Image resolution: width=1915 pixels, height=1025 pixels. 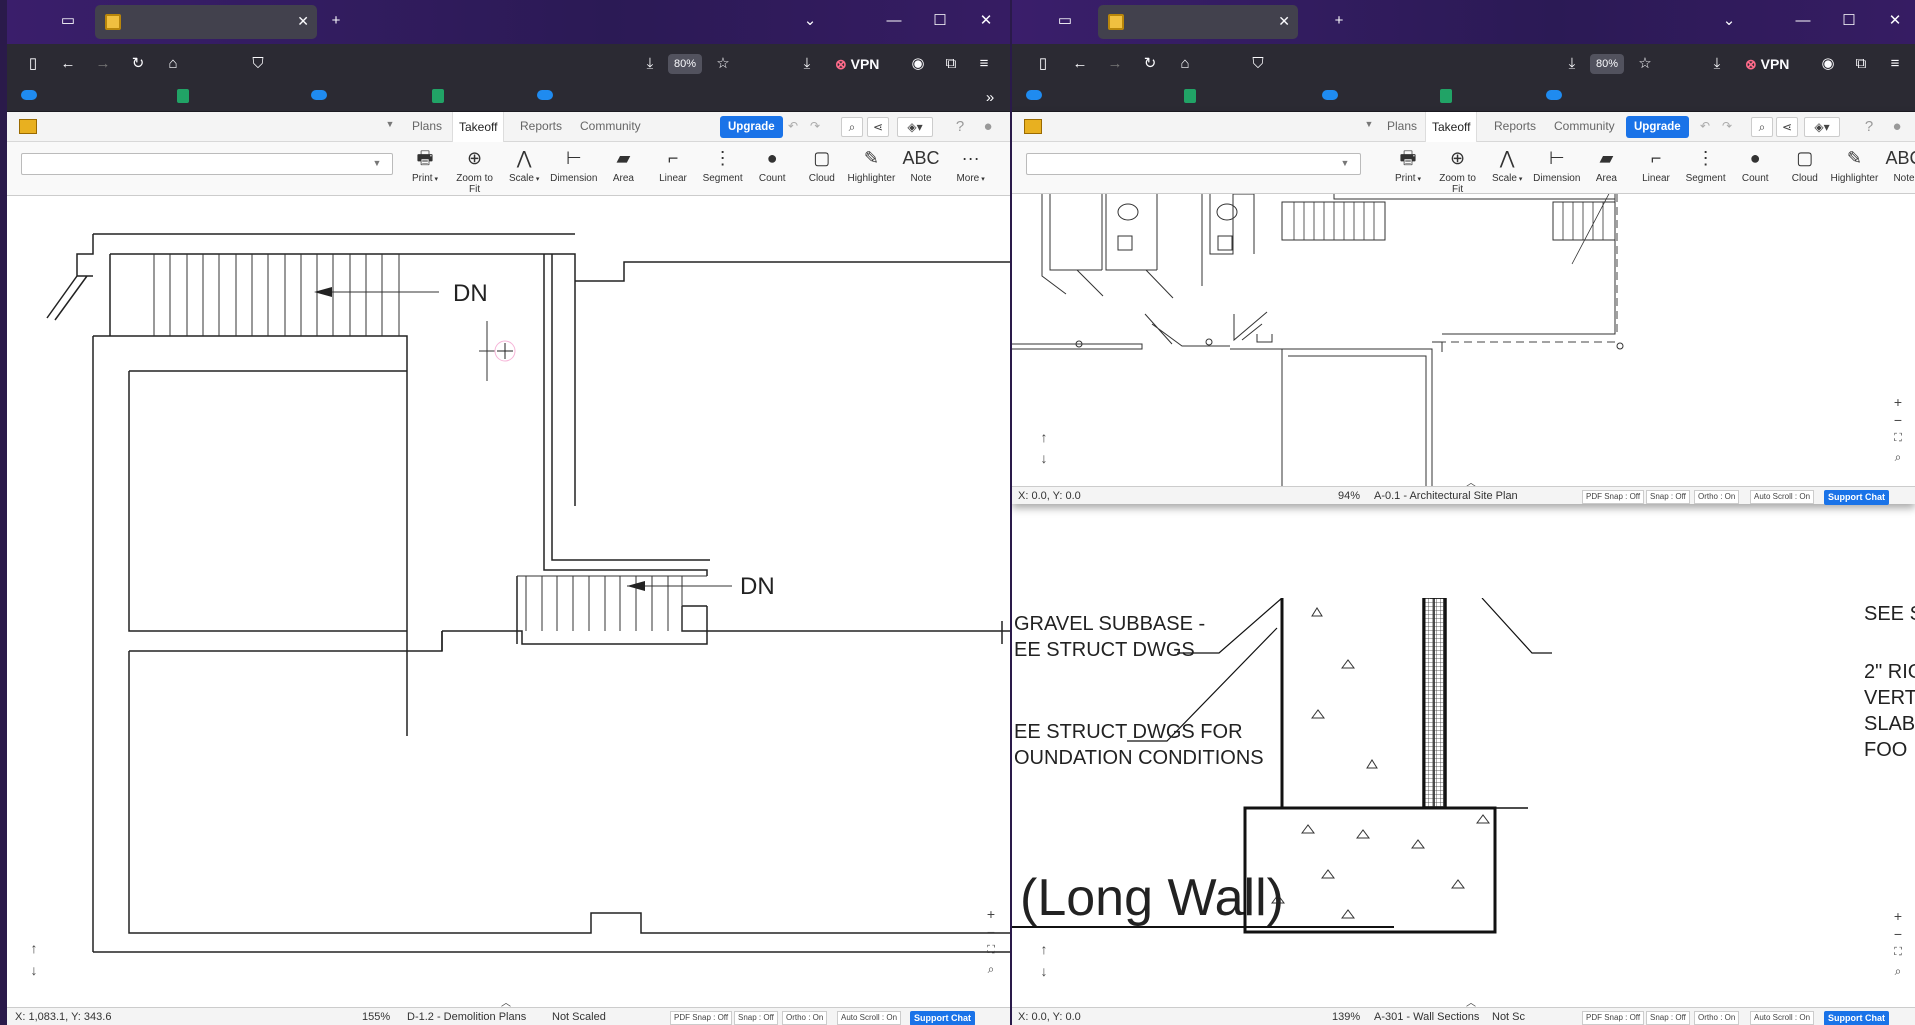 What do you see at coordinates (815, 126) in the screenshot?
I see `redo-icon: ↷` at bounding box center [815, 126].